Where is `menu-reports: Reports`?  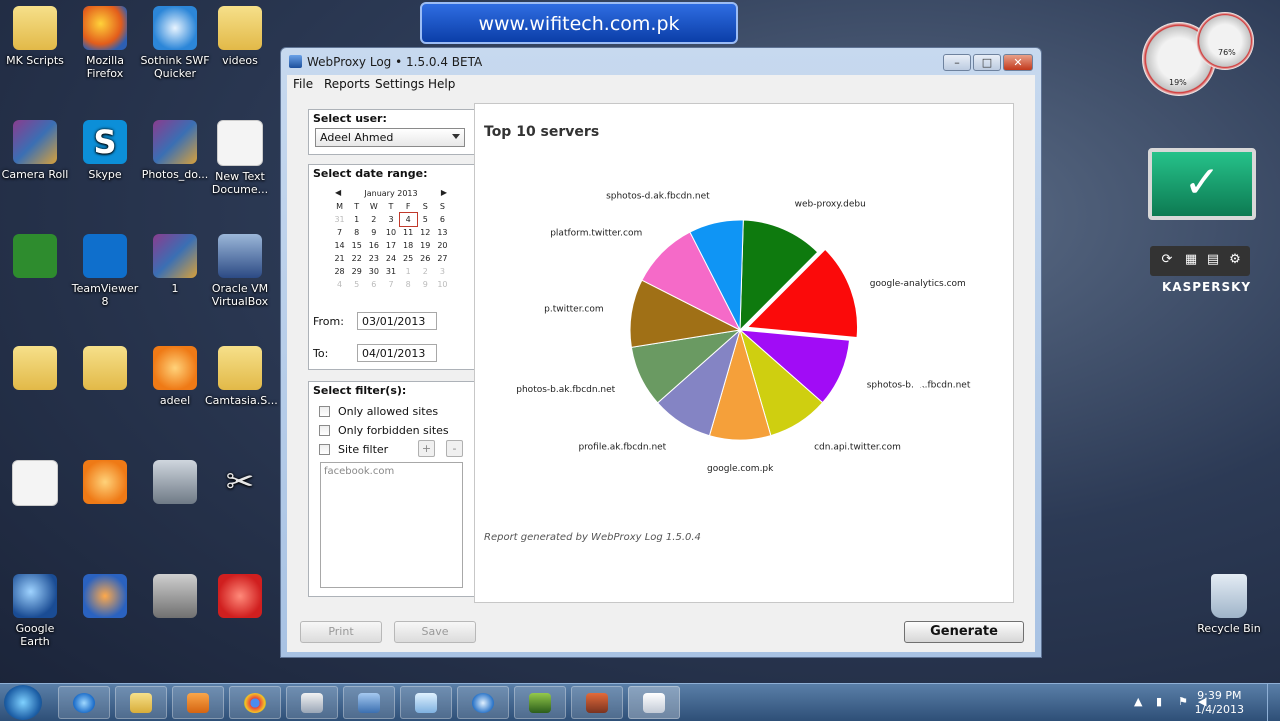 menu-reports: Reports is located at coordinates (347, 84).